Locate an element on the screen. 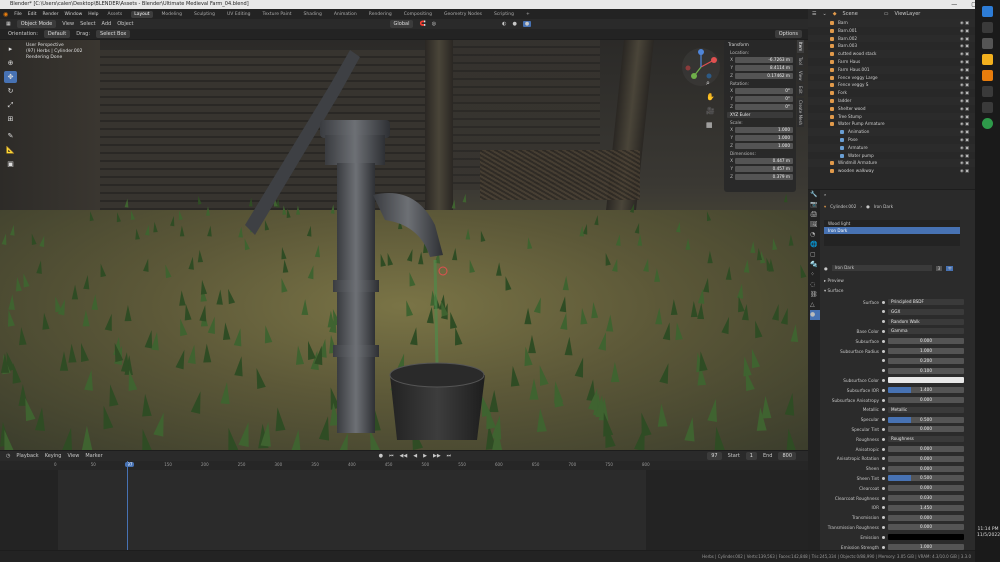  outliner-item: ladder ◉ ▣ is located at coordinates (891, 100).